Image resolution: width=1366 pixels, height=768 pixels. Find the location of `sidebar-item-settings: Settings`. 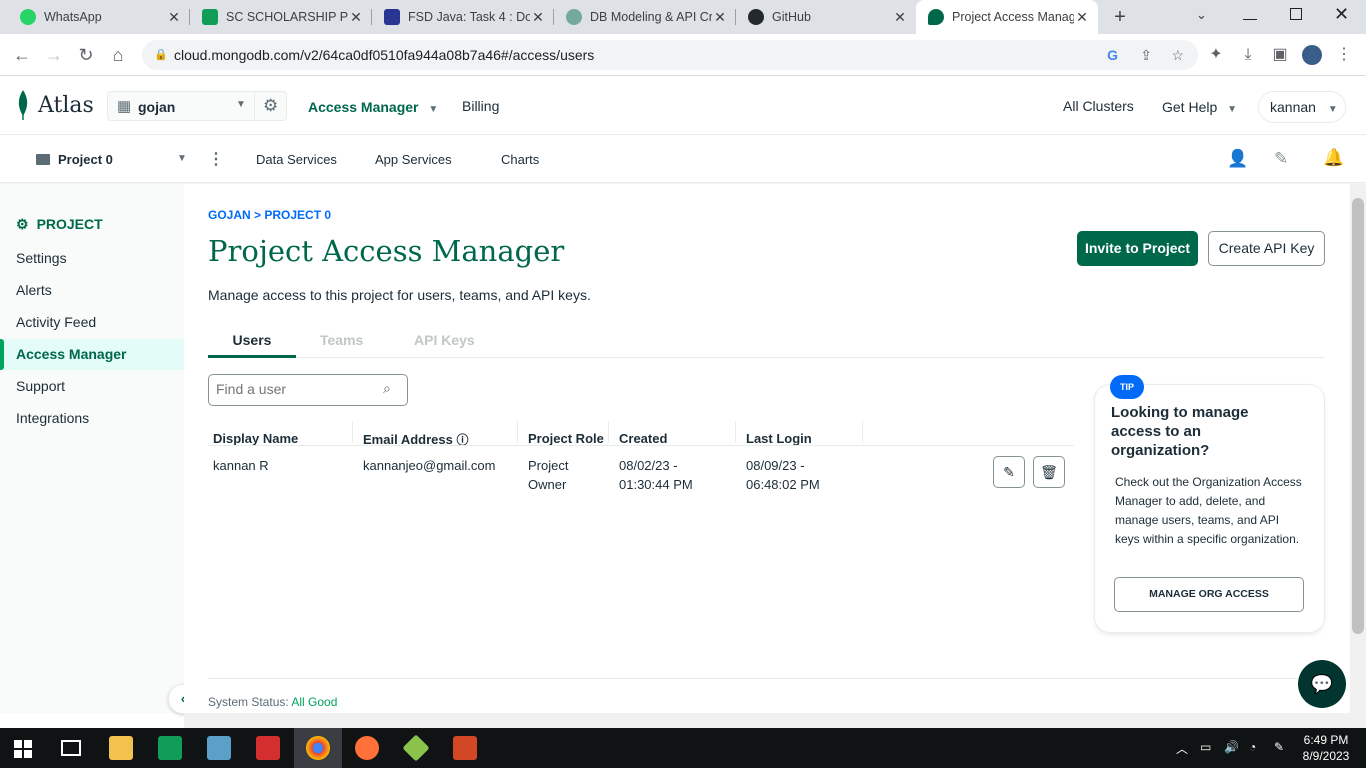

sidebar-item-settings: Settings is located at coordinates (41, 258).